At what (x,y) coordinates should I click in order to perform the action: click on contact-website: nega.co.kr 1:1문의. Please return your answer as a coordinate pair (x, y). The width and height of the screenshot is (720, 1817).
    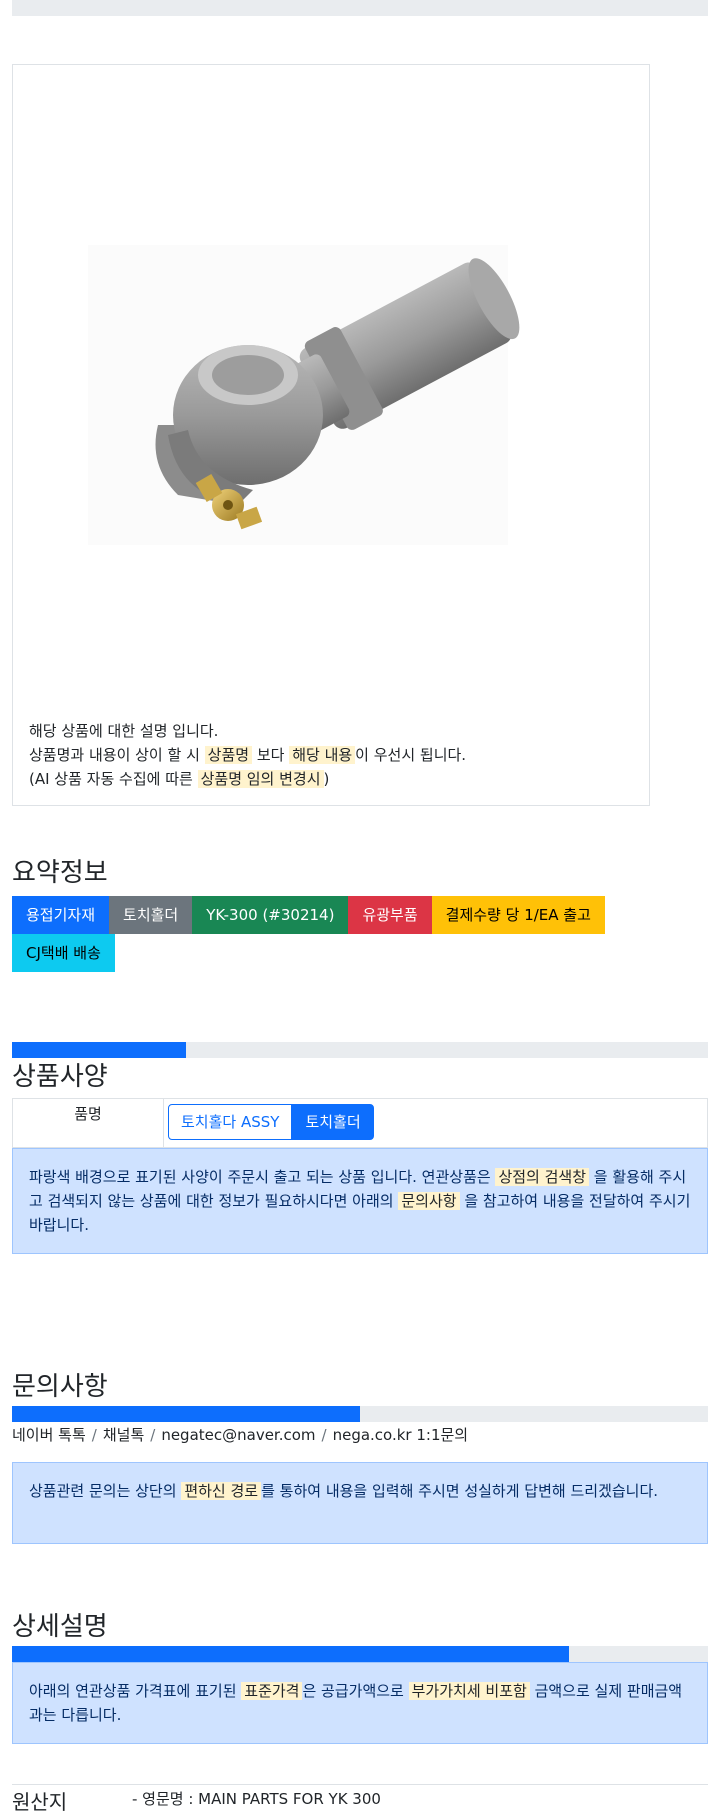
    Looking at the image, I should click on (401, 1435).